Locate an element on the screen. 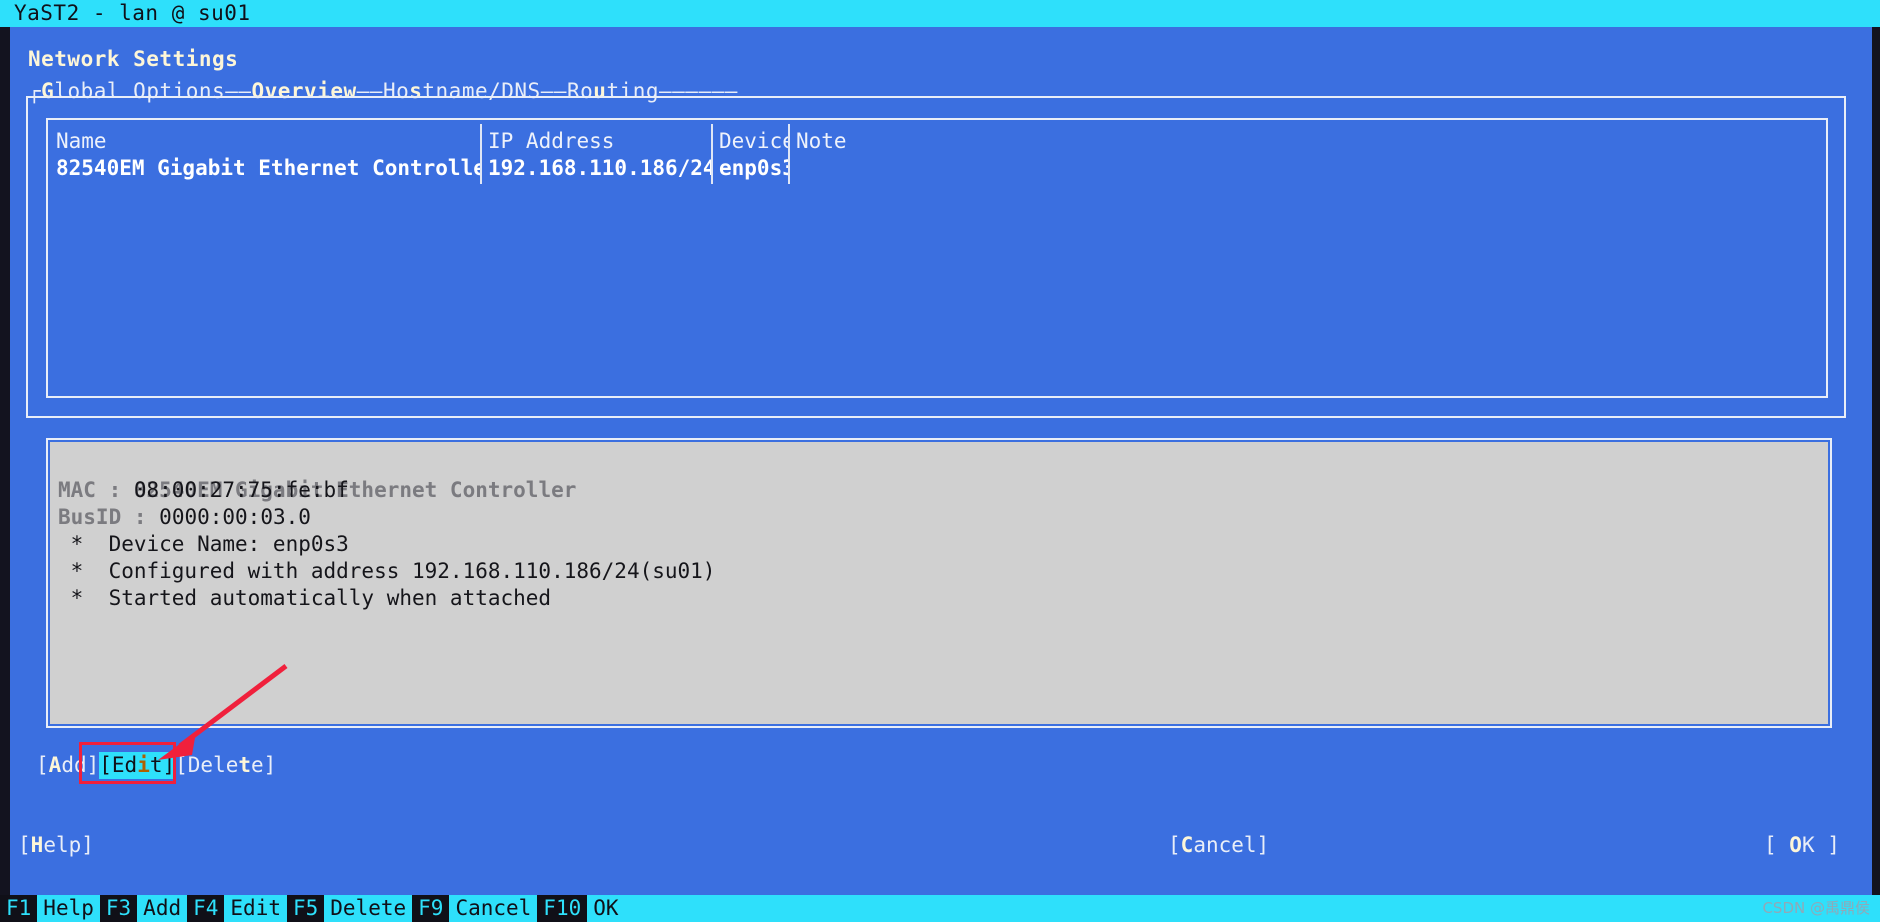 Image resolution: width=1880 pixels, height=922 pixels. detail-busid: BusID : 0000:00:03.0 is located at coordinates (184, 517).